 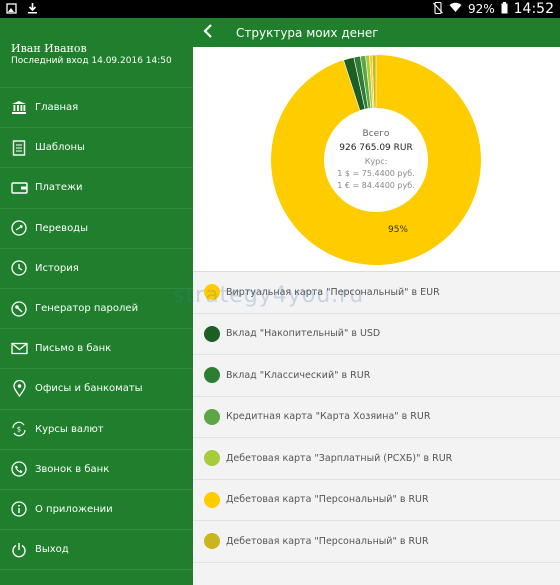 I want to click on slice-percent-label: 95%, so click(x=398, y=230).